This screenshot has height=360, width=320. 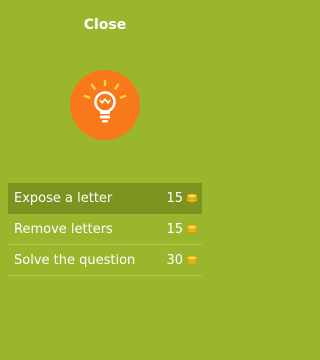 I want to click on option-label: Expose a letter, so click(x=63, y=198).